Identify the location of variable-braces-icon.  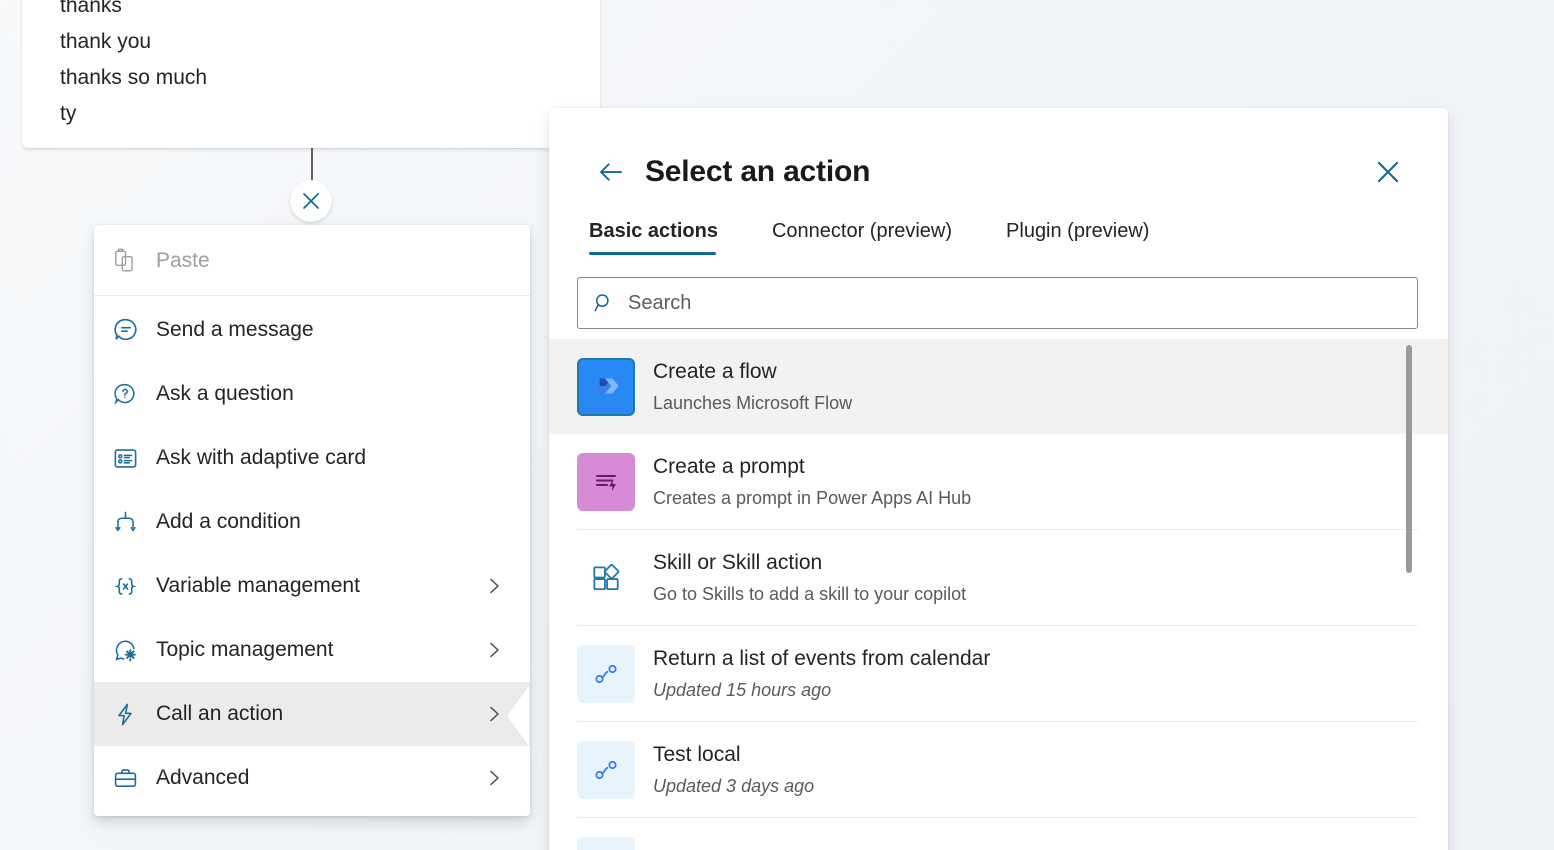
(134, 586).